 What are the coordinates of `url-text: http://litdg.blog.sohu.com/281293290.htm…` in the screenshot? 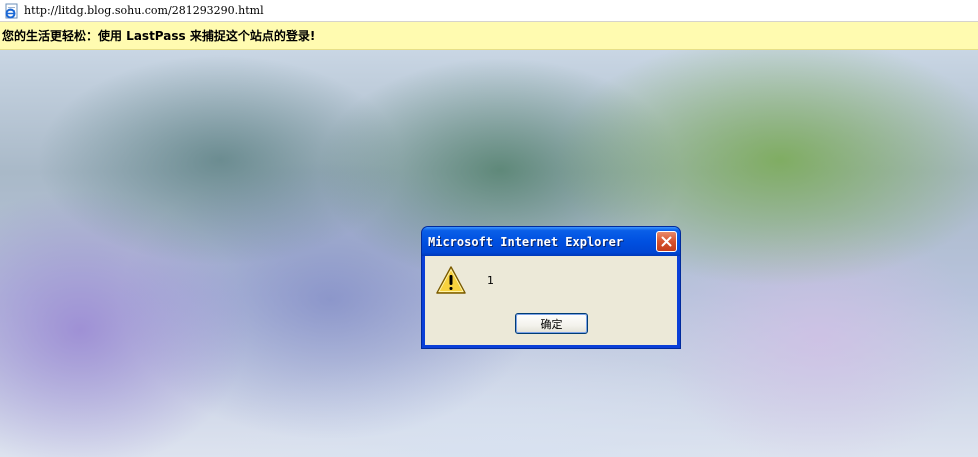 It's located at (144, 10).